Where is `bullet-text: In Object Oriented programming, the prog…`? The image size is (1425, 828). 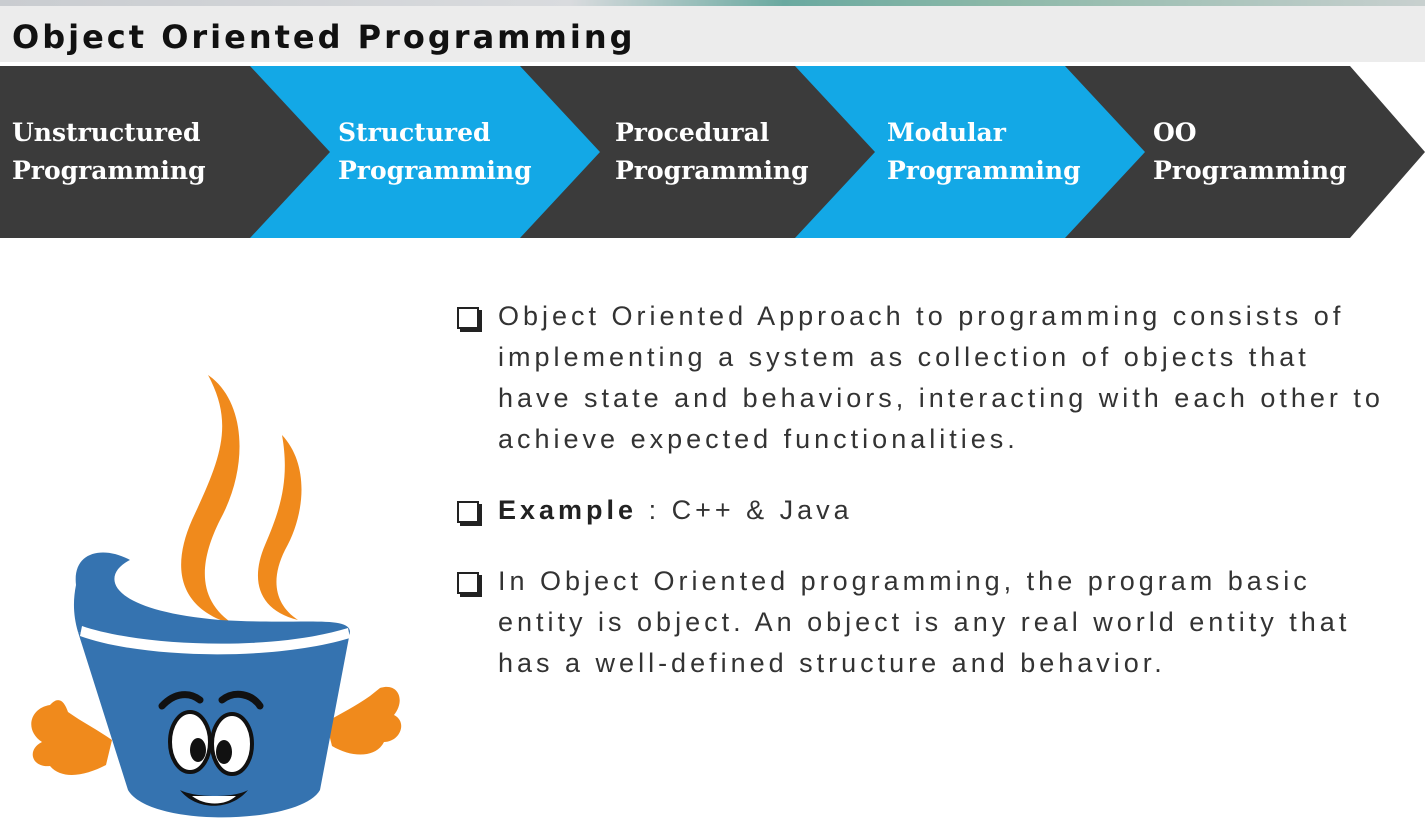
bullet-text: In Object Oriented programming, the prog… is located at coordinates (924, 622).